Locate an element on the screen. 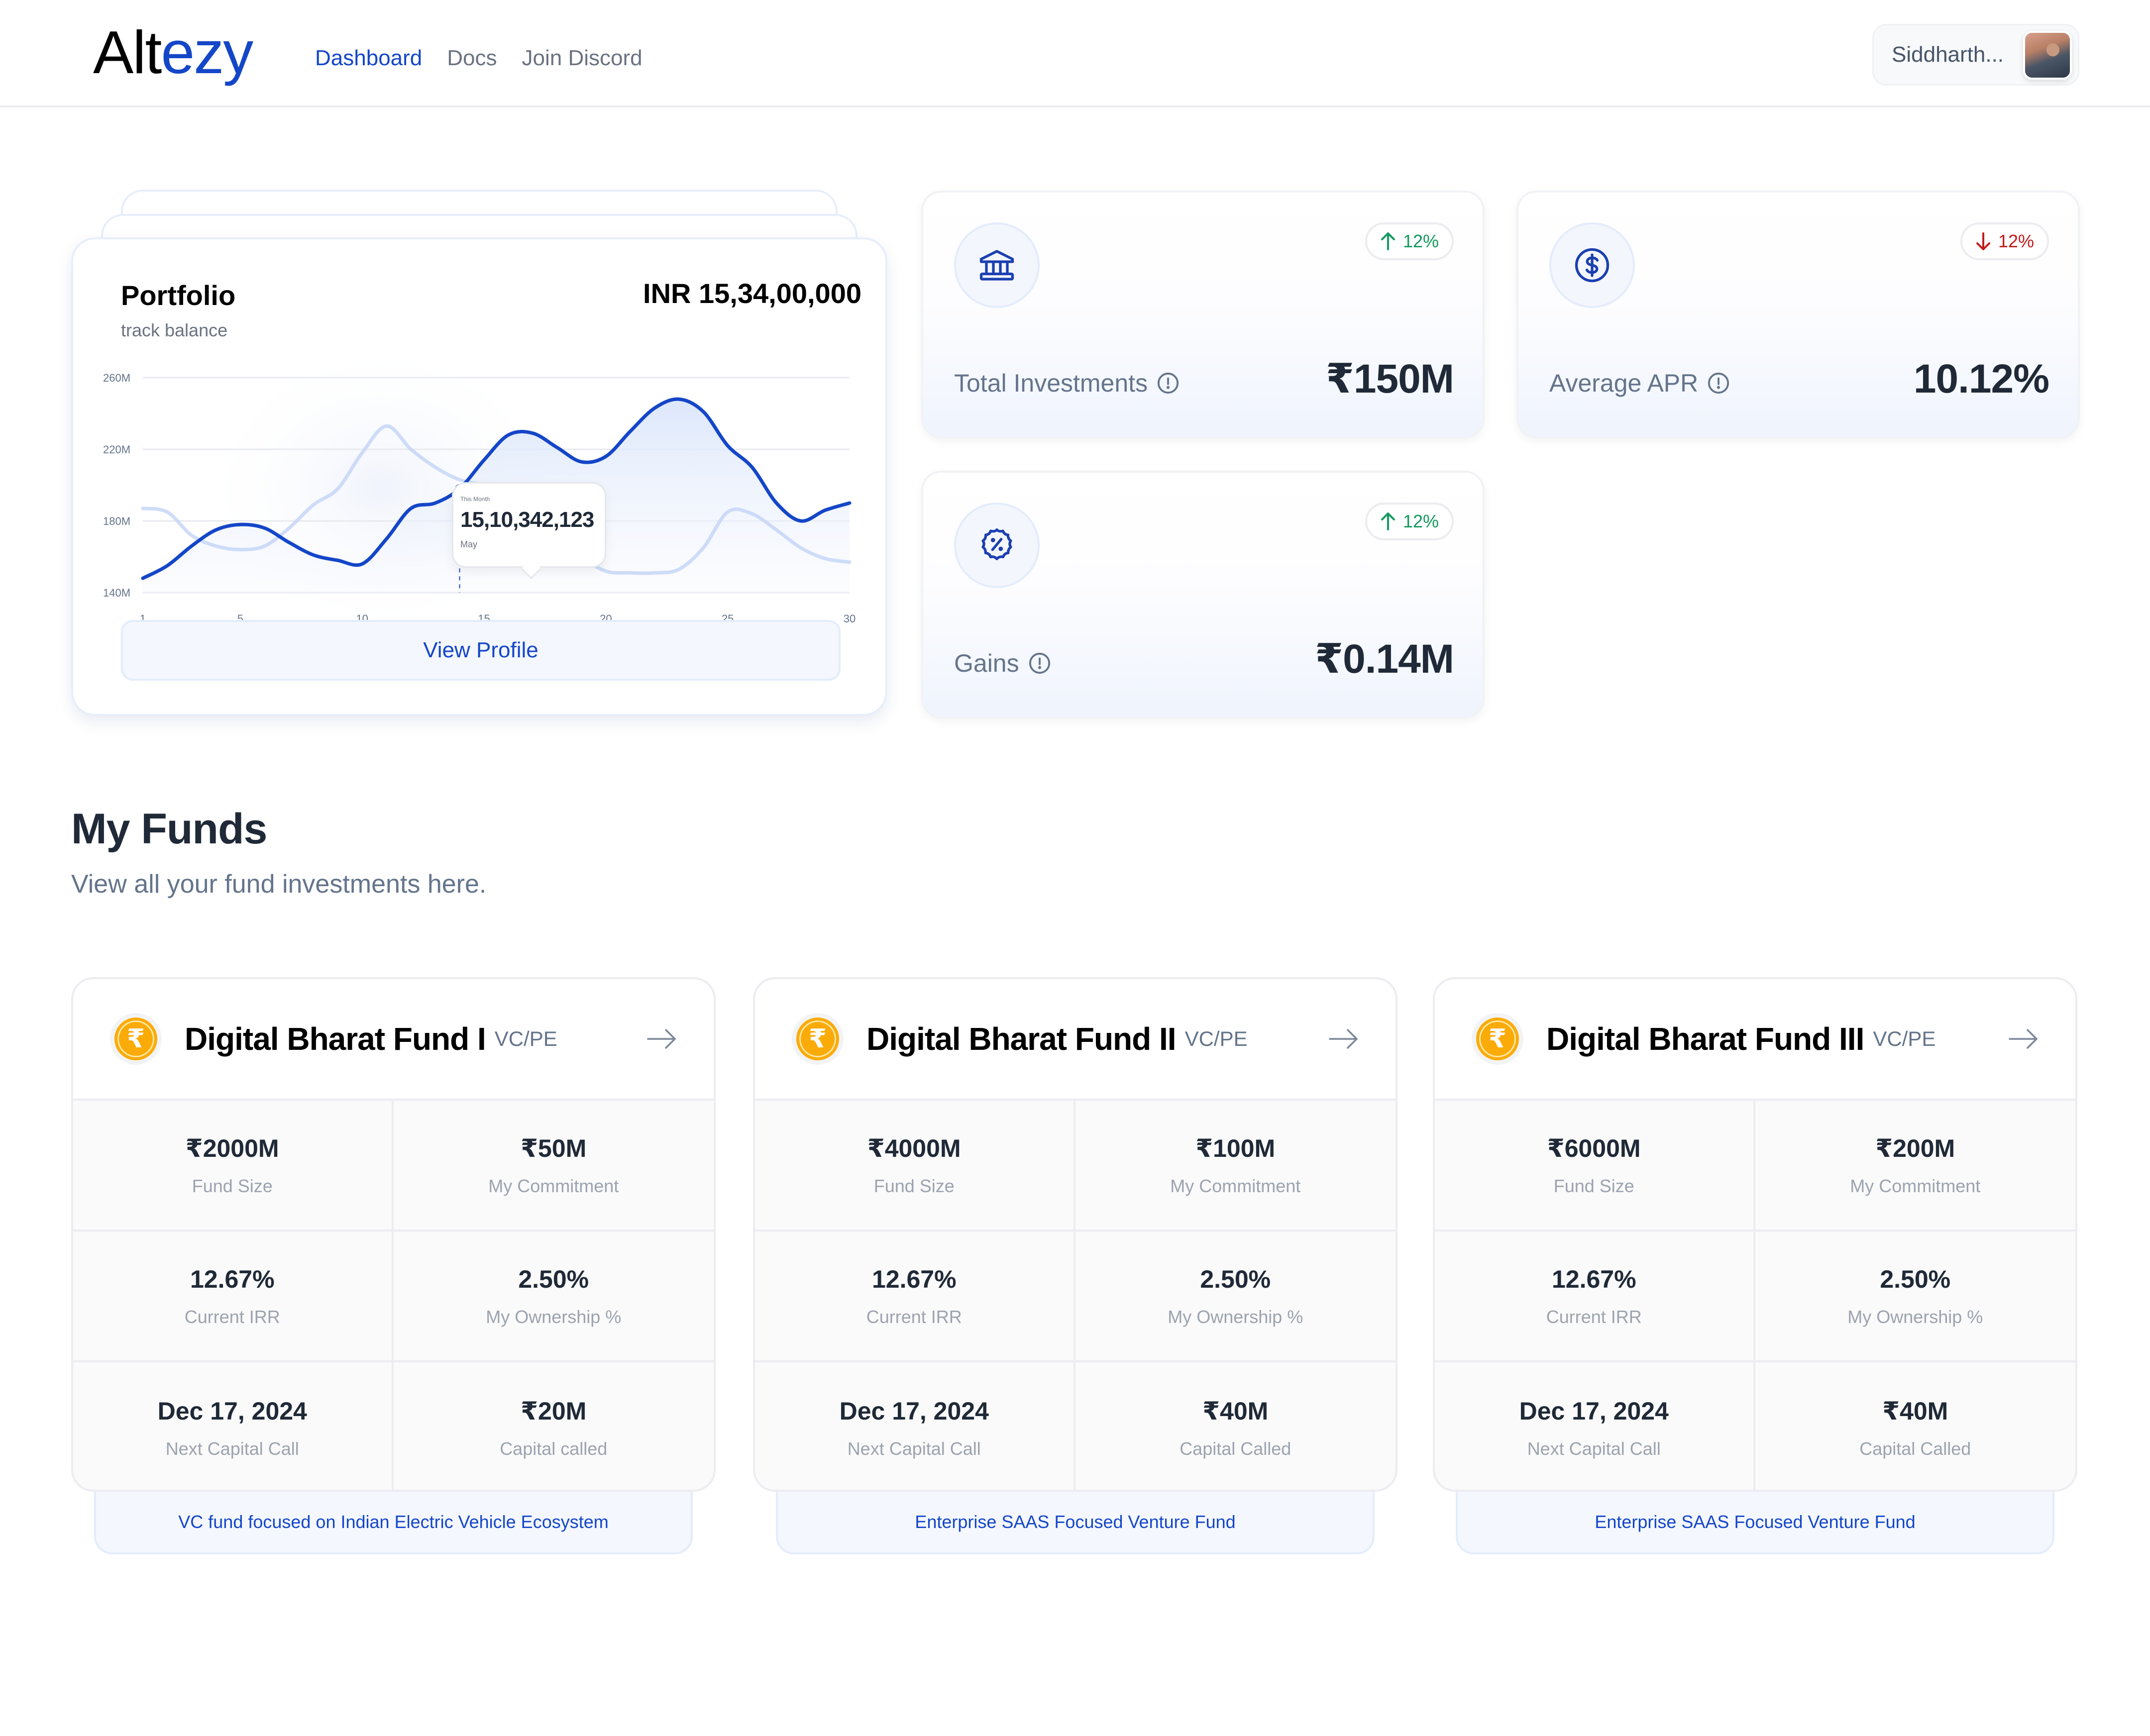  stat-card-gains: 12% Gains ₹0.14M is located at coordinates (1203, 594).